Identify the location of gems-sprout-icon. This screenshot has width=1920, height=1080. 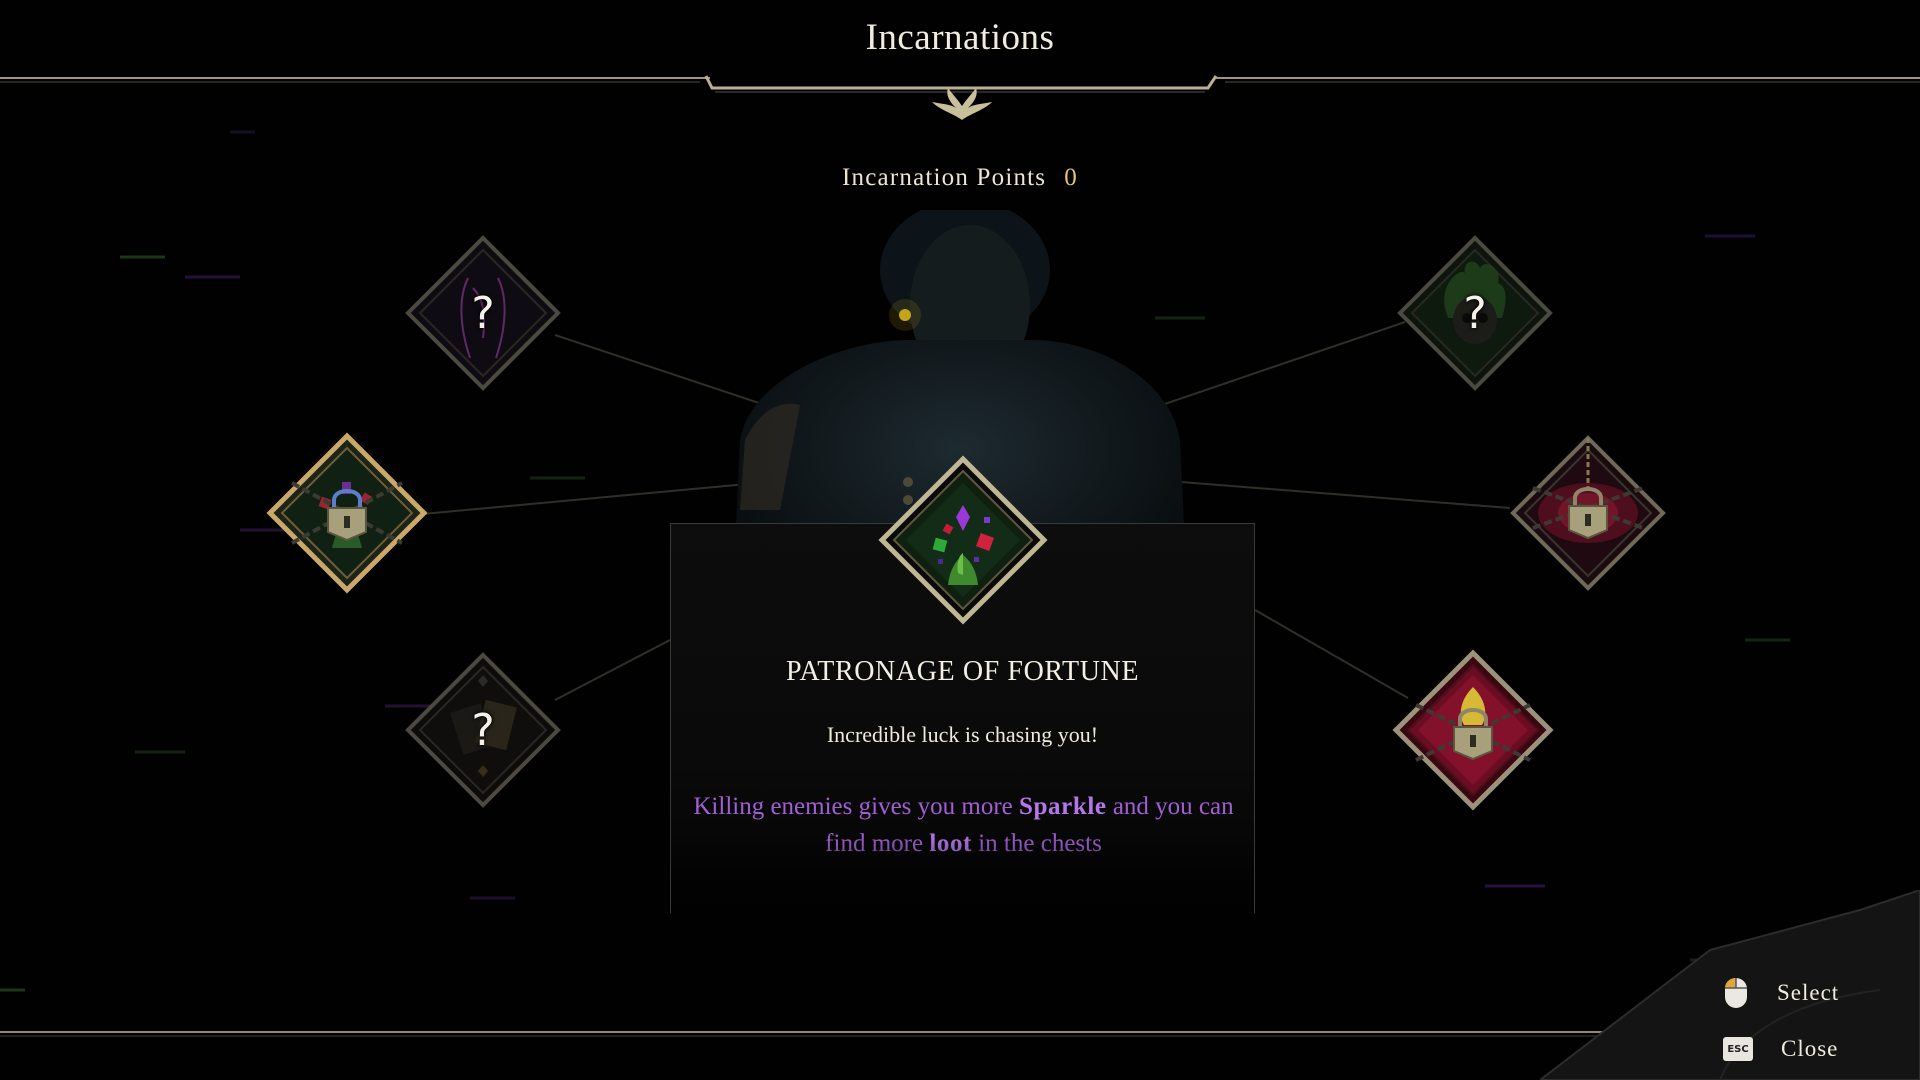
(963, 540).